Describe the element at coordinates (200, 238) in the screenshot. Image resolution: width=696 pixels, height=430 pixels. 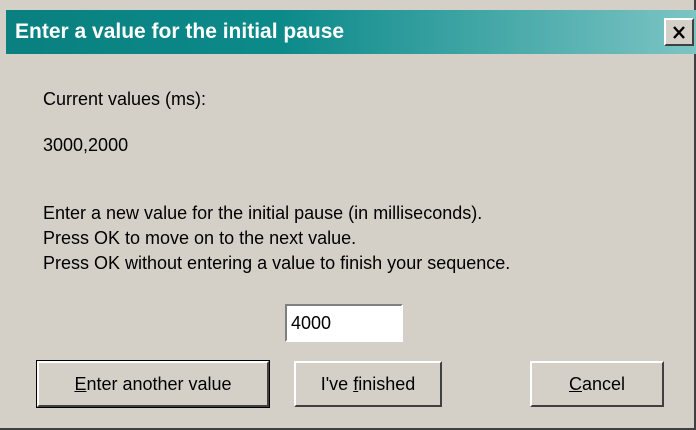
I see `instruction-line: Press OK to move on to the next value.` at that location.